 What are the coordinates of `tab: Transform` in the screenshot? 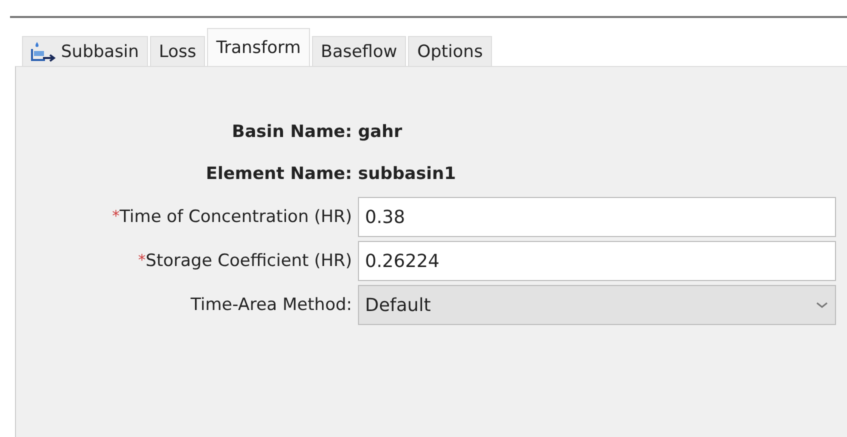 It's located at (258, 47).